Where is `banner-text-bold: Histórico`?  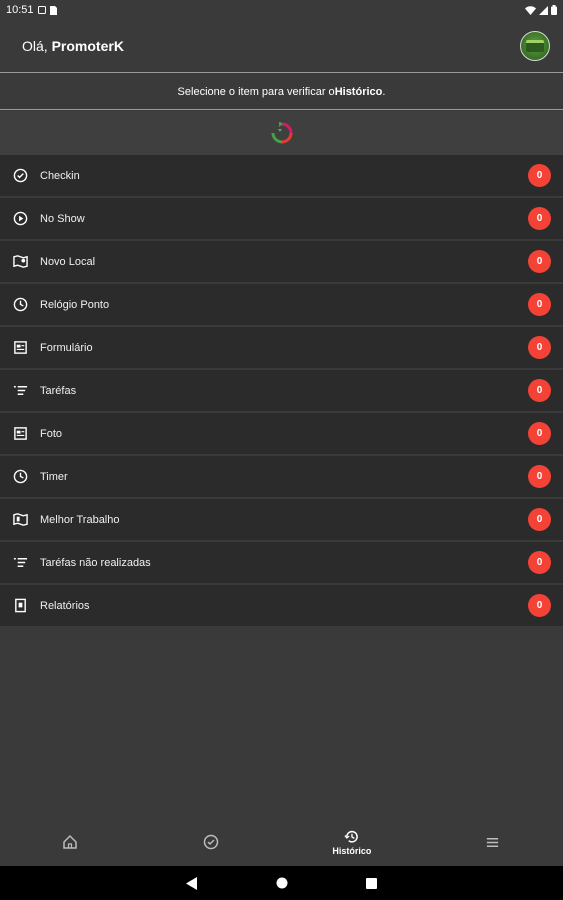
banner-text-bold: Histórico is located at coordinates (358, 91).